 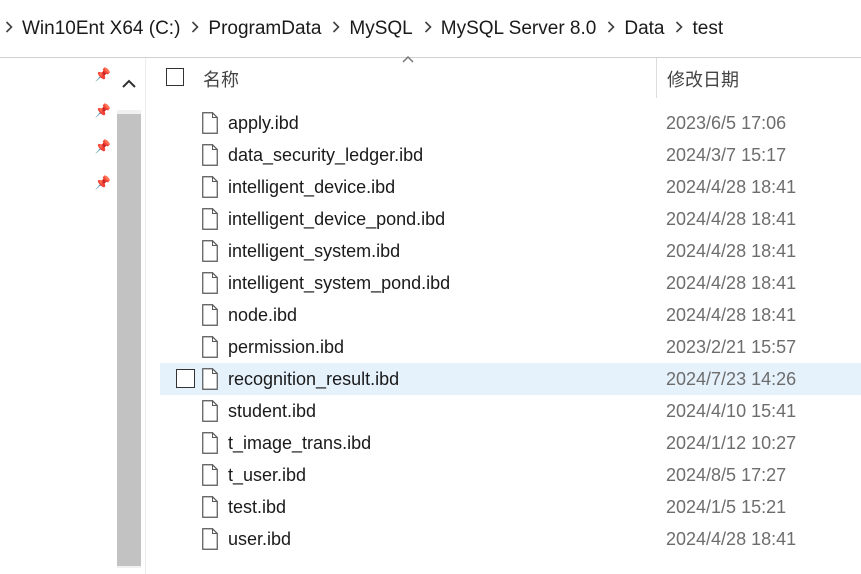 What do you see at coordinates (337, 219) in the screenshot?
I see `file-name: intelligent_device_pond.ibd` at bounding box center [337, 219].